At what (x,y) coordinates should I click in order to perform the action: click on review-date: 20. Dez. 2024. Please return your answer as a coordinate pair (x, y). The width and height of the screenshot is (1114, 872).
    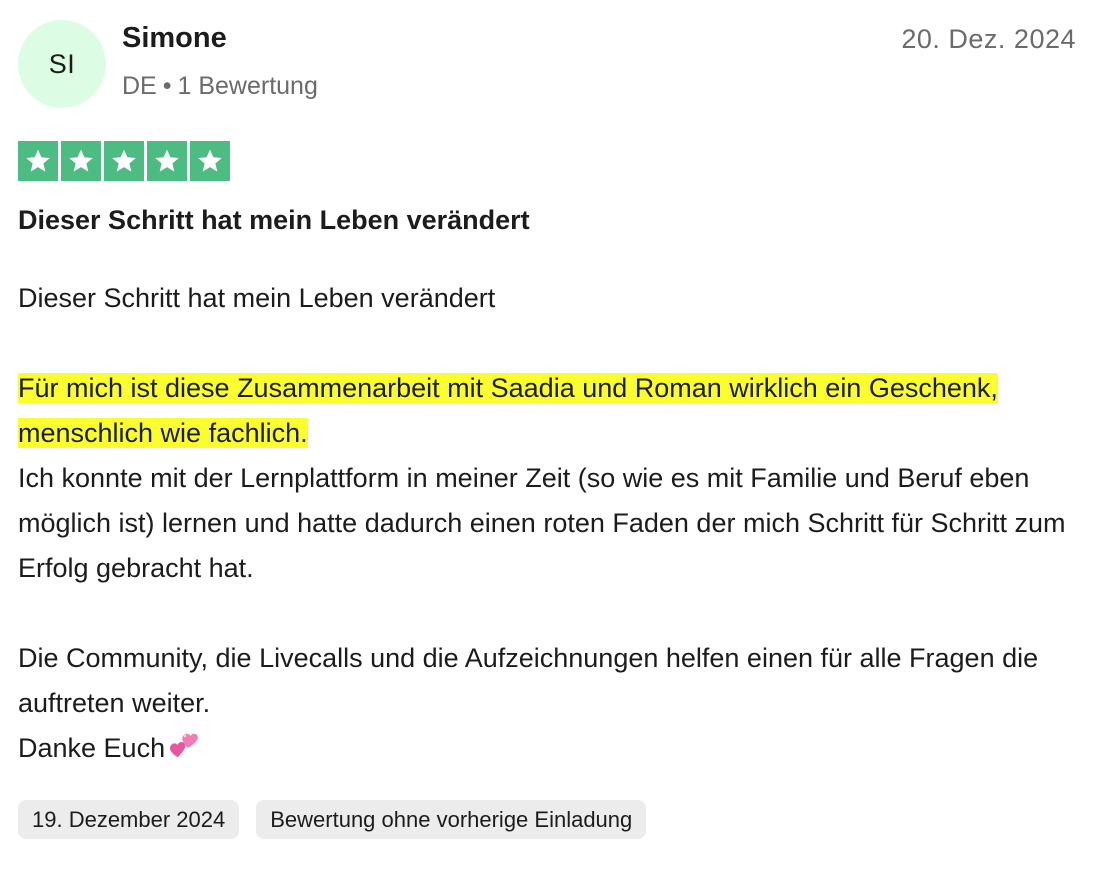
    Looking at the image, I should click on (988, 39).